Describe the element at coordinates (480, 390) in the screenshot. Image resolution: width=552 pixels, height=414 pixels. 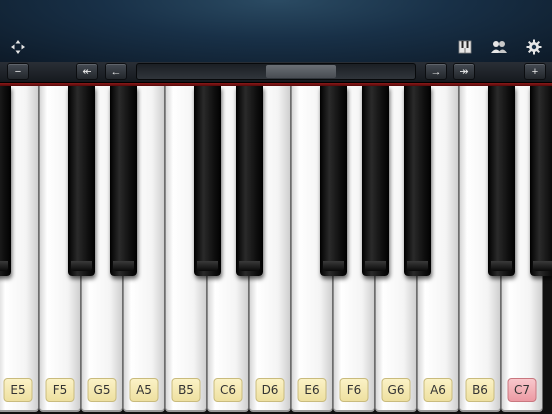
I see `key-note-label: B6` at that location.